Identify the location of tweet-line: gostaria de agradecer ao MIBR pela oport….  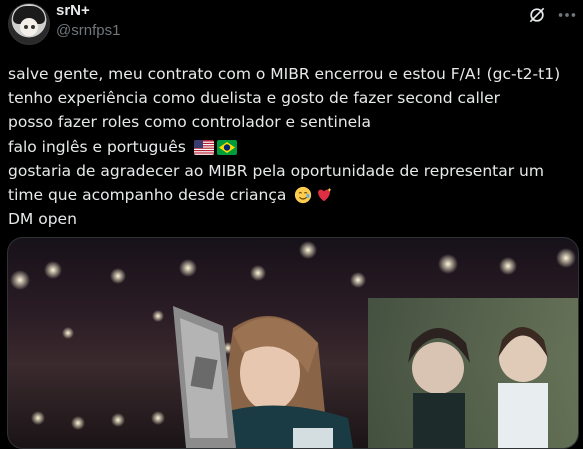
(276, 170).